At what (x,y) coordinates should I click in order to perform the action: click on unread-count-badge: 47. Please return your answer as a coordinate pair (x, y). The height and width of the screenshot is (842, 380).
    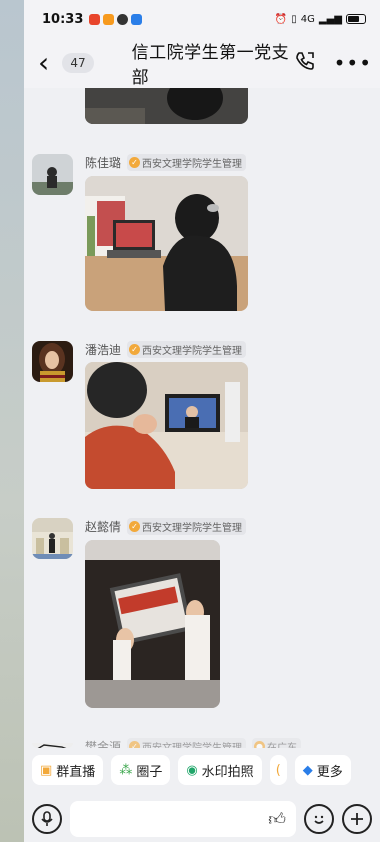
    Looking at the image, I should click on (78, 63).